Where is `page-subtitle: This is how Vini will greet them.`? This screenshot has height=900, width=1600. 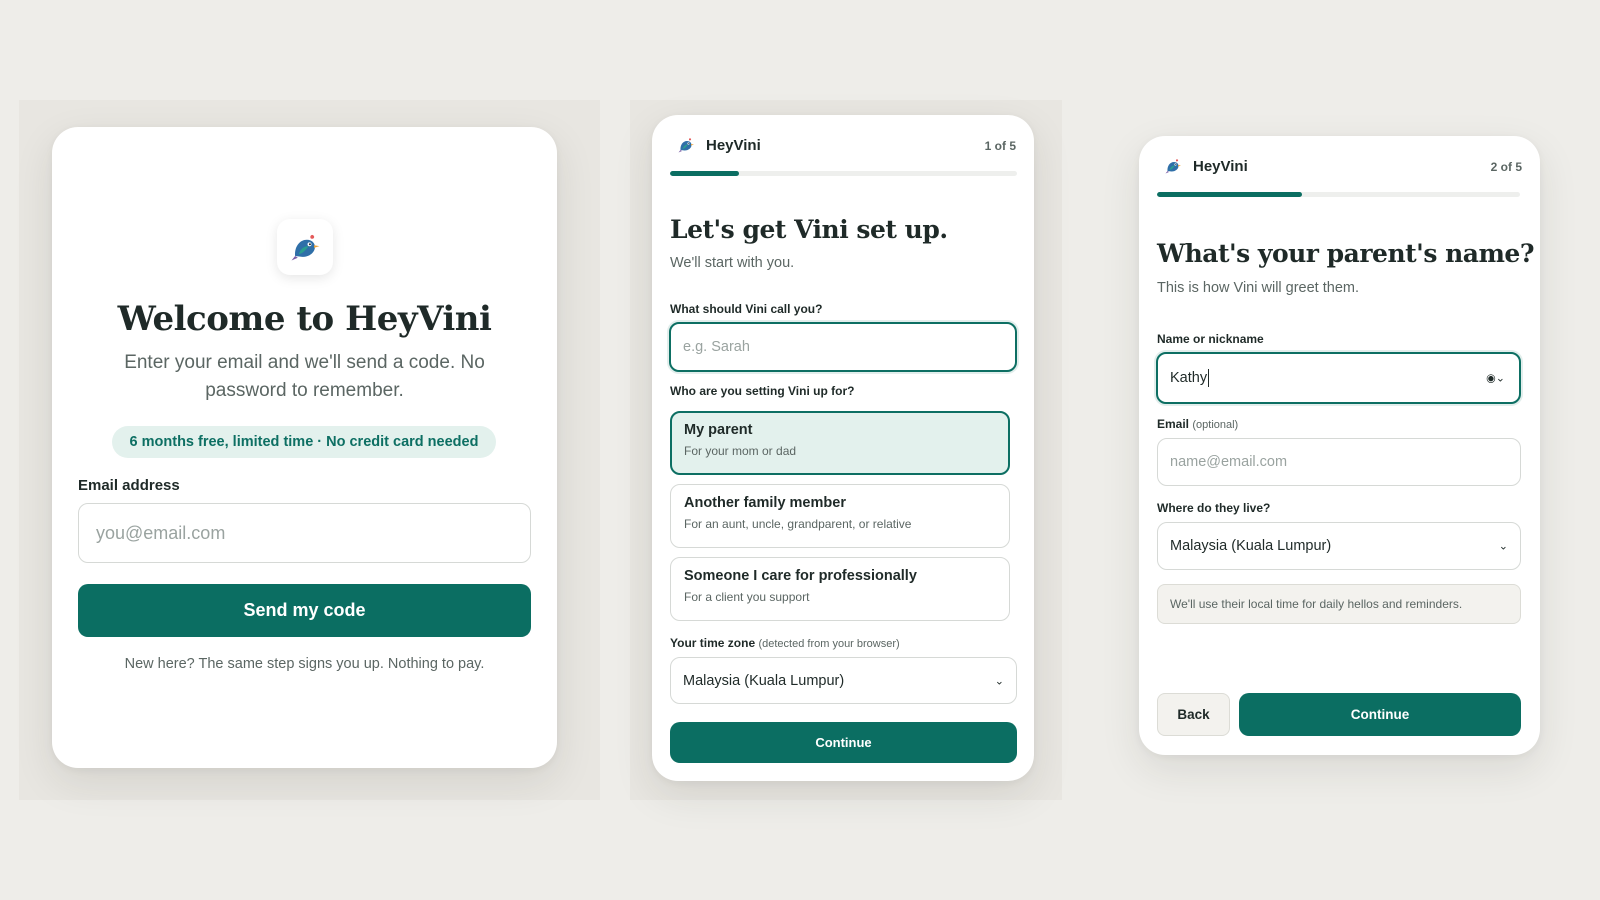 page-subtitle: This is how Vini will greet them. is located at coordinates (1258, 288).